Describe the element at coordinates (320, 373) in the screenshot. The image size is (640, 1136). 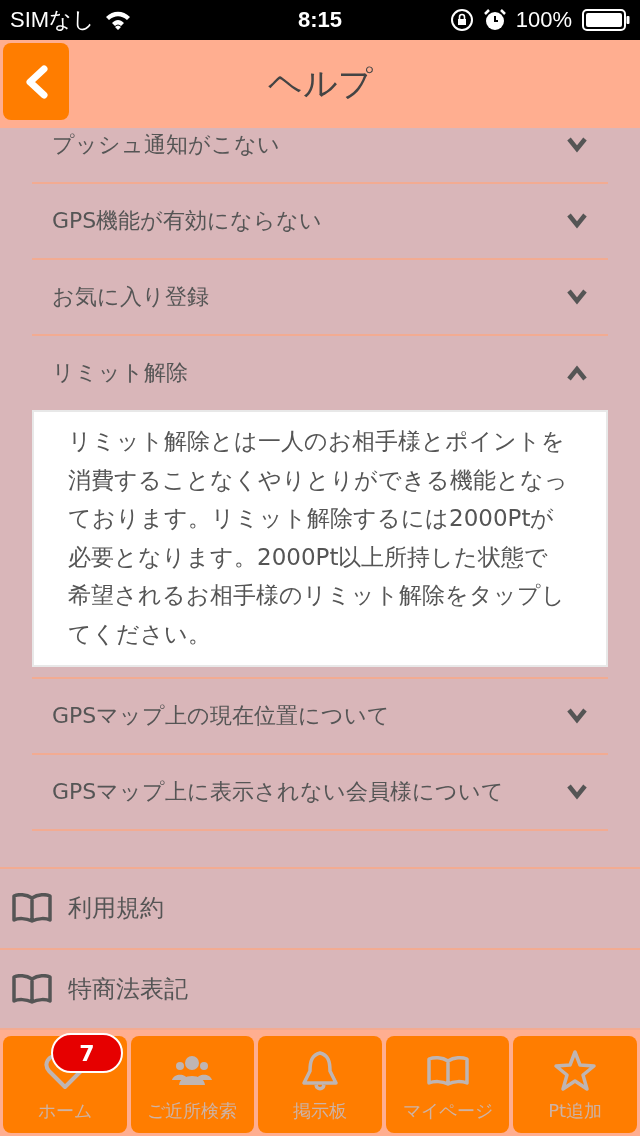
I see `faq-question: リミット解除` at that location.